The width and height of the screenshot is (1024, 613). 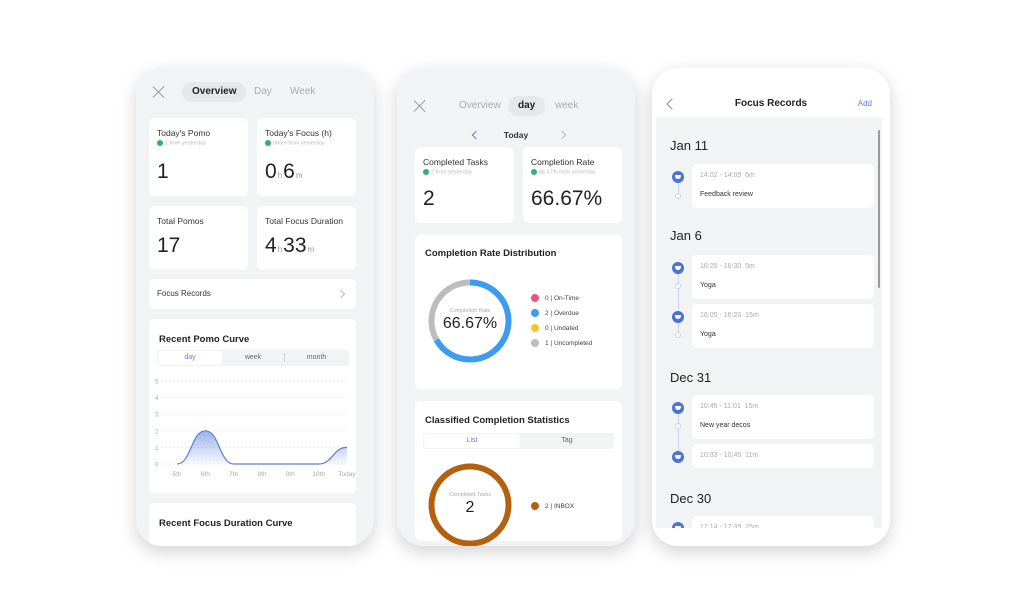 I want to click on stat-title: Today's Pomo, so click(x=184, y=133).